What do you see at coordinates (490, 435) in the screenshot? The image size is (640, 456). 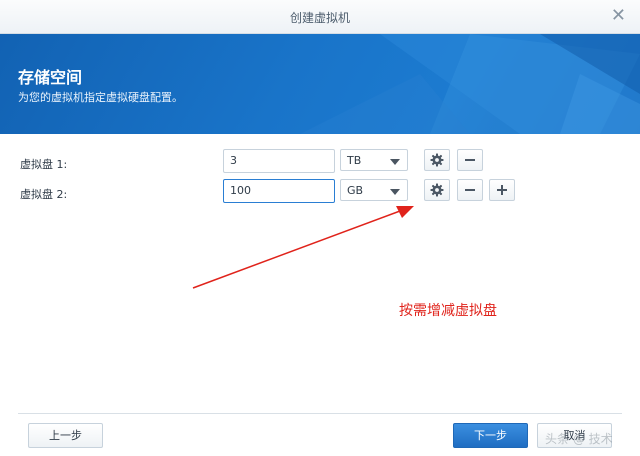 I see `next-button: 下一步` at bounding box center [490, 435].